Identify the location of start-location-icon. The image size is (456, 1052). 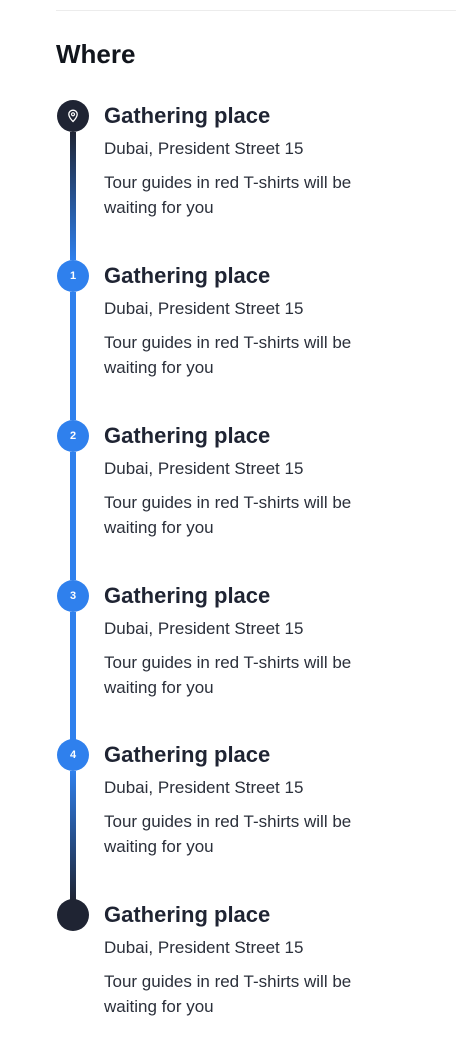
(73, 116).